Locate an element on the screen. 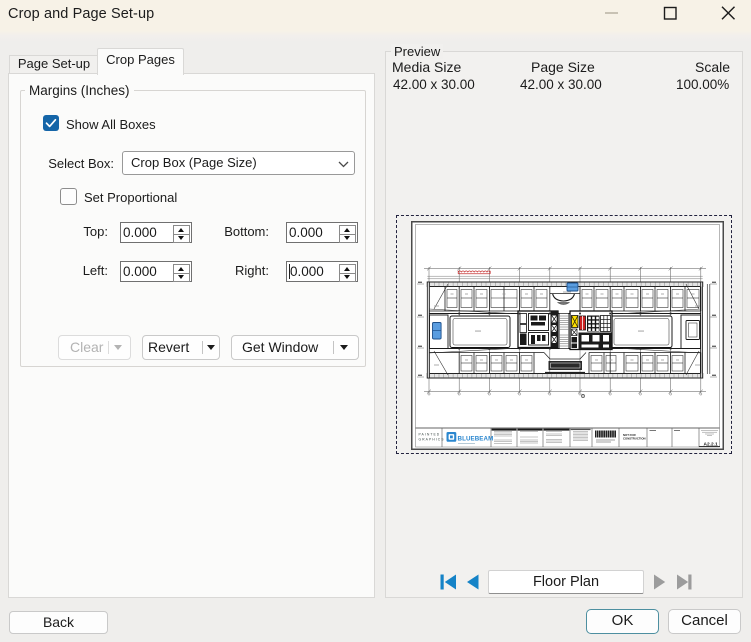  svg-text: CONSTRUCTION is located at coordinates (634, 439).